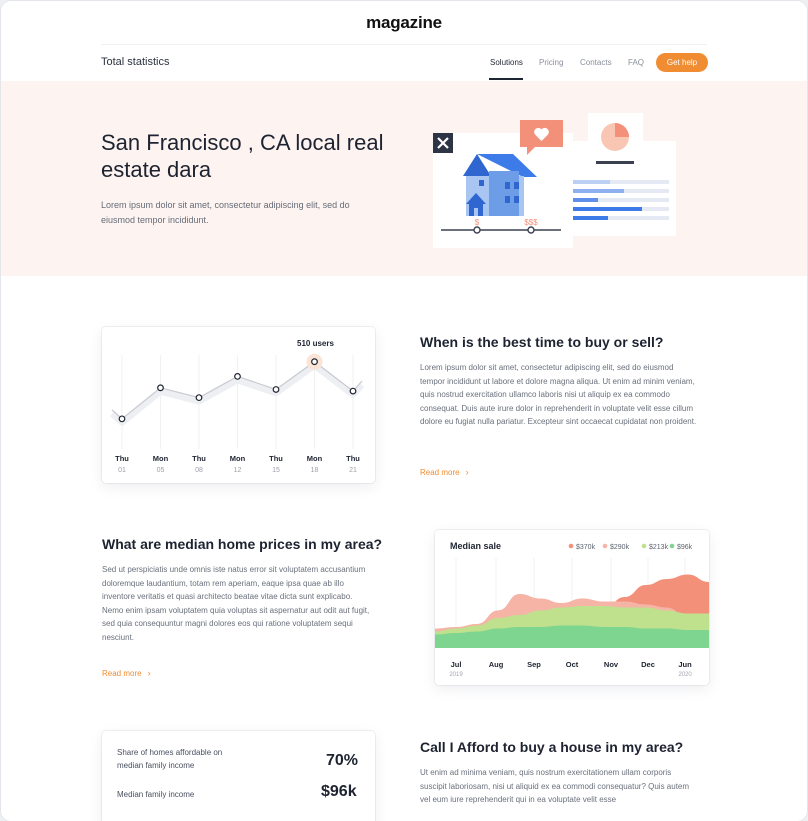  What do you see at coordinates (506, 62) in the screenshot?
I see `nav-link-solutions: Solutions` at bounding box center [506, 62].